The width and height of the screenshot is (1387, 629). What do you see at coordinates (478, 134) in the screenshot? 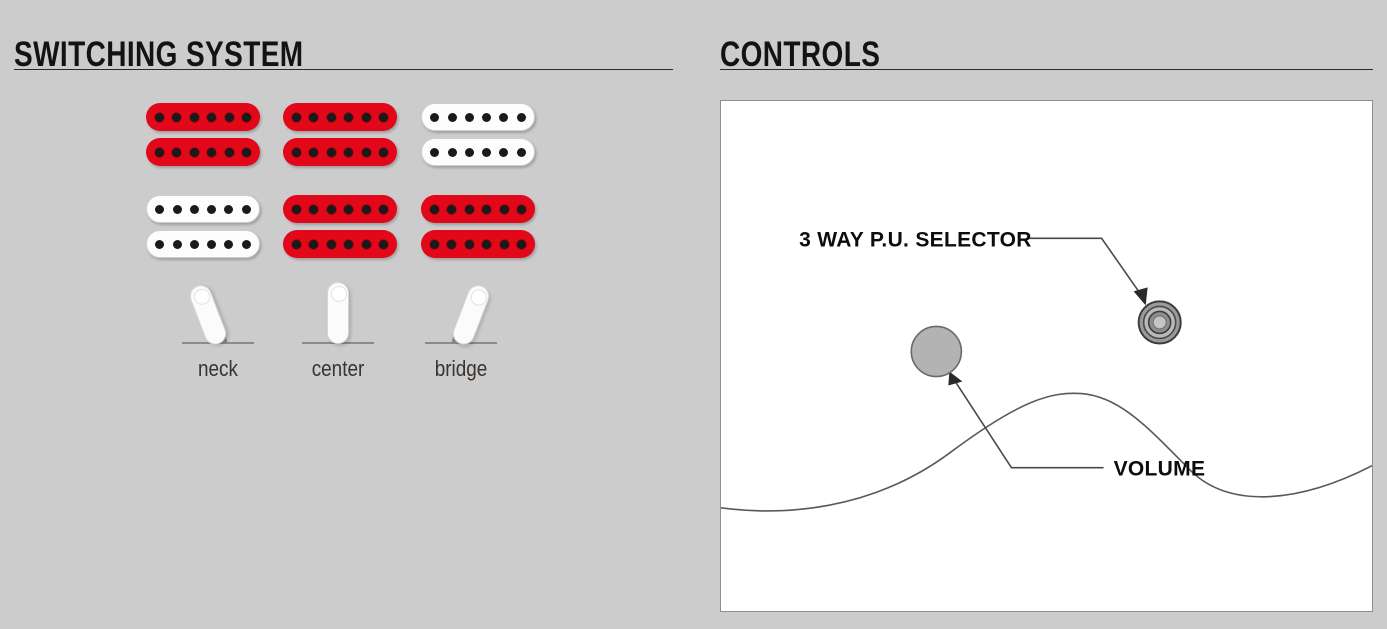
I see `pickup-row1-col3` at bounding box center [478, 134].